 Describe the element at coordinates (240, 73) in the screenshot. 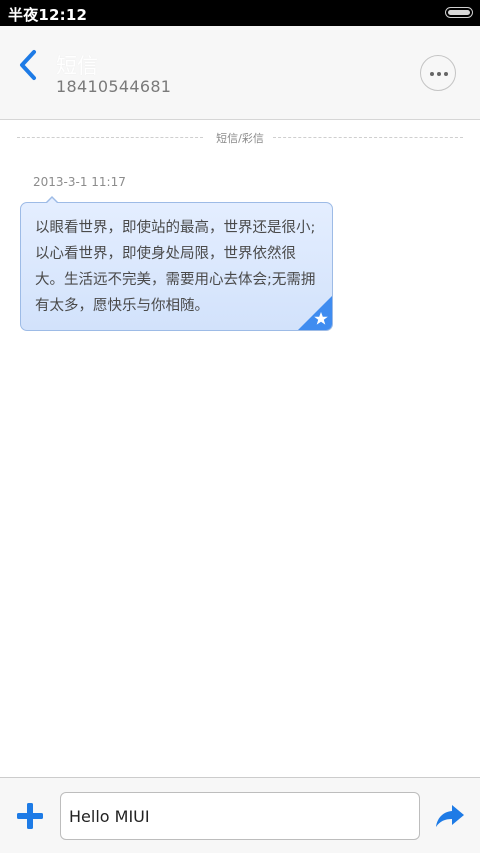

I see `conversation-header: 短信 18410544681` at that location.